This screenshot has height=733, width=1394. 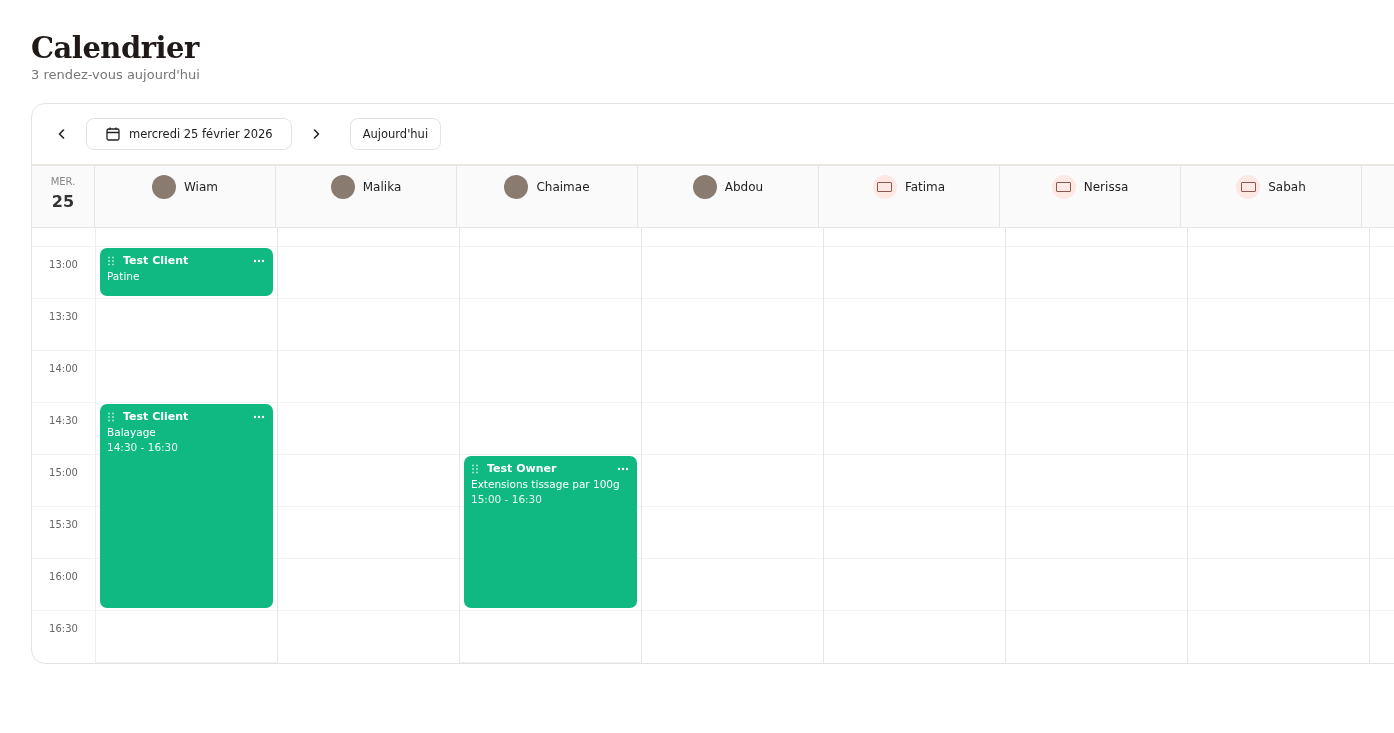 I want to click on appointment-card: Test Client Balayage 14:30 - 16:30, so click(x=186, y=506).